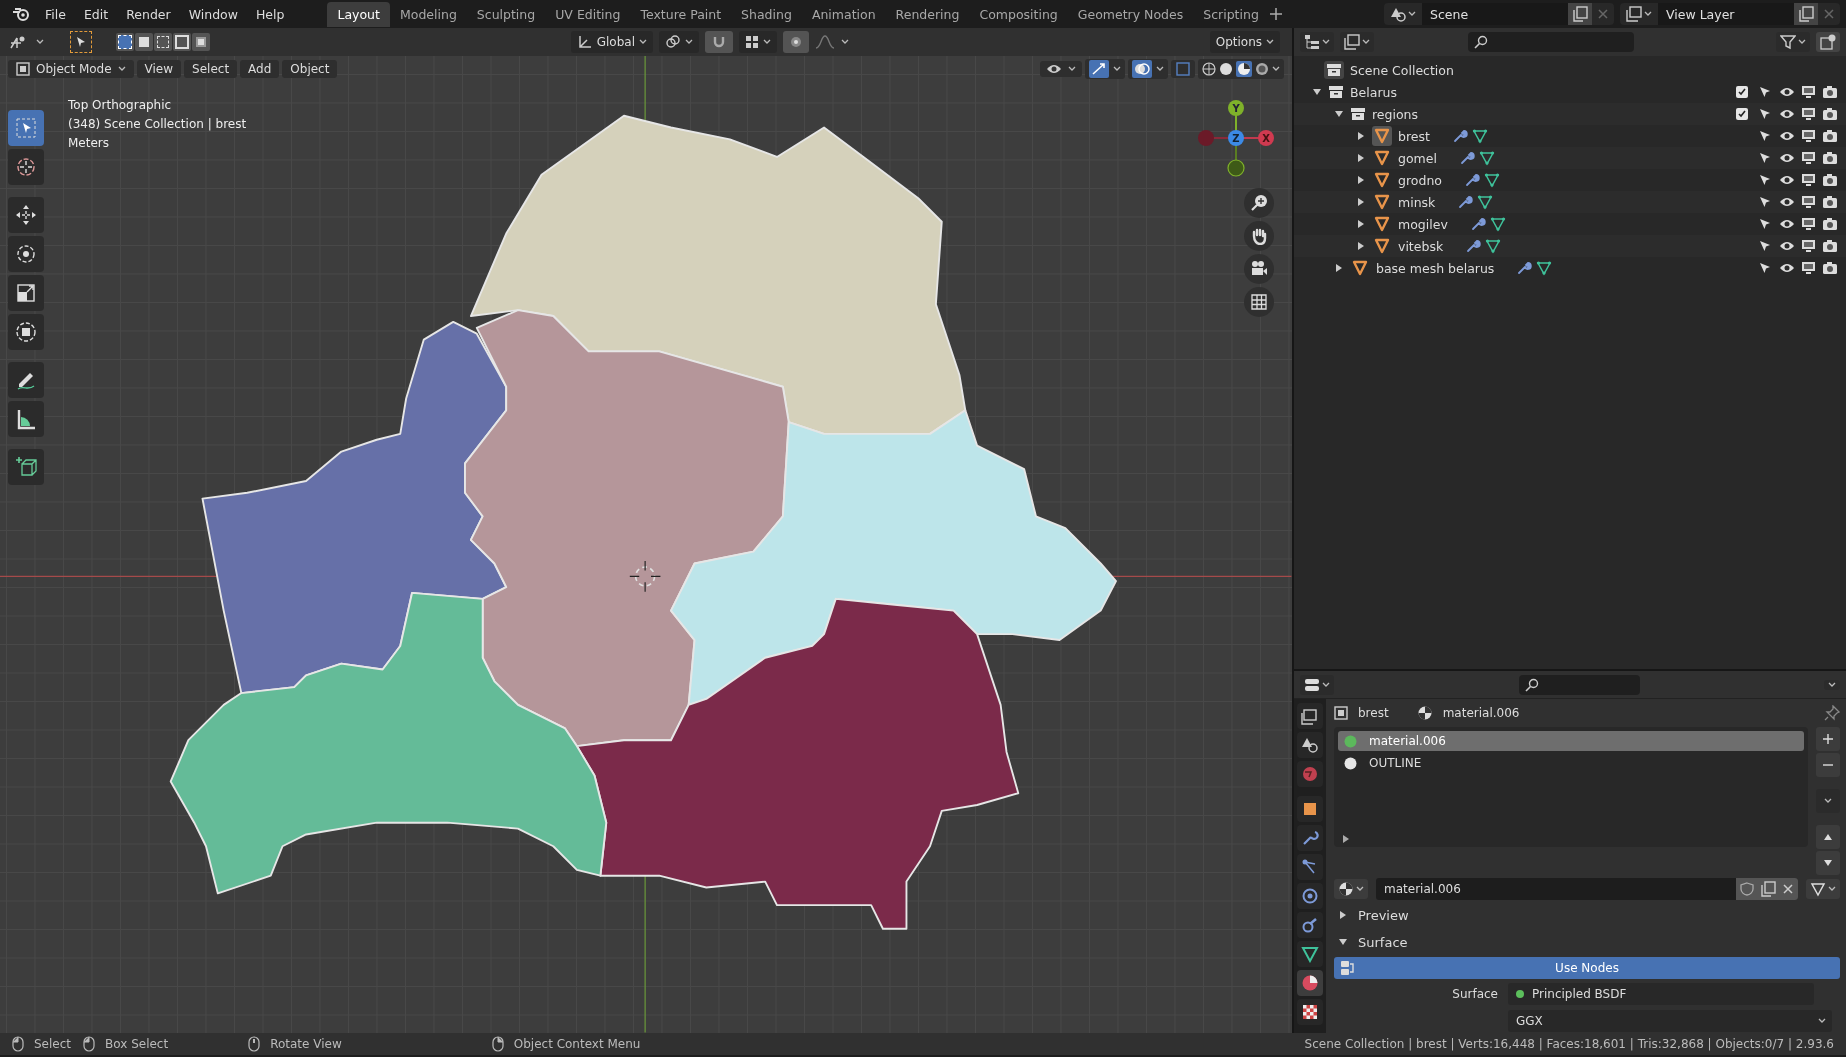 This screenshot has width=1846, height=1057. I want to click on pin-icon, so click(1832, 713).